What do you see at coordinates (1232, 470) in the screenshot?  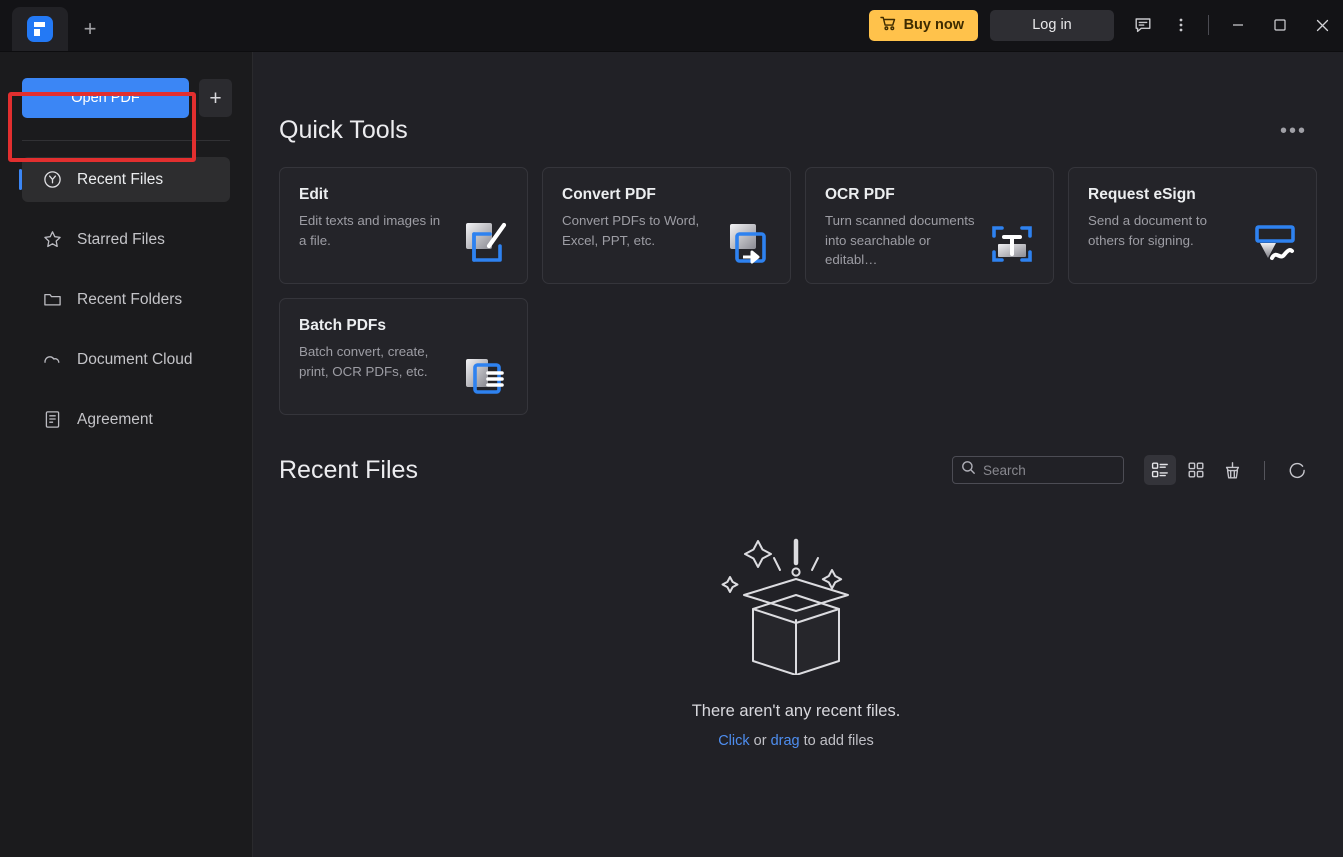 I see `broom-icon` at bounding box center [1232, 470].